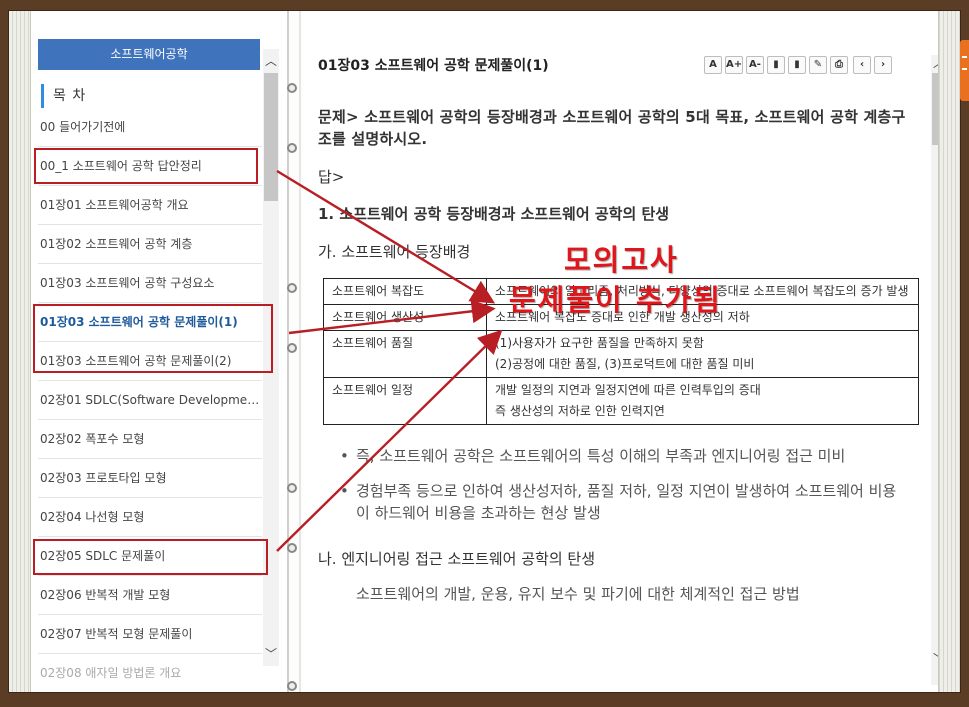 The height and width of the screenshot is (707, 969). What do you see at coordinates (615, 300) in the screenshot?
I see `annotation-text: 문제풀이 추가됨` at bounding box center [615, 300].